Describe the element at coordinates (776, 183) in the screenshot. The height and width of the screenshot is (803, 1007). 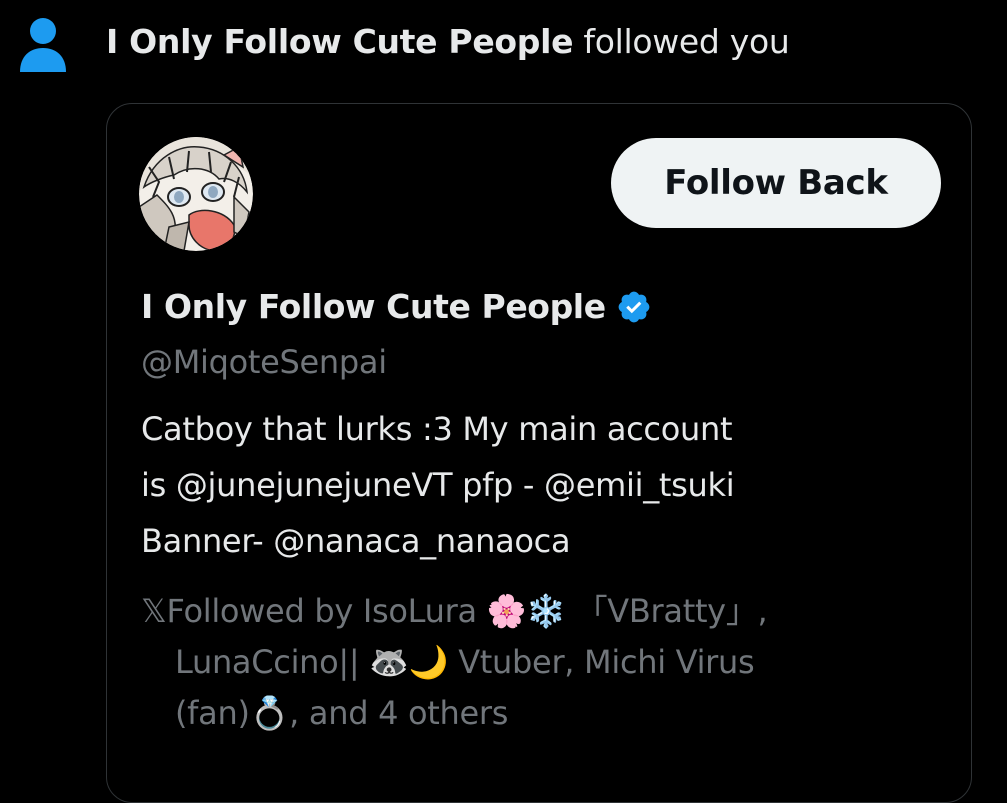
I see `follow-back-button: Follow Back` at that location.